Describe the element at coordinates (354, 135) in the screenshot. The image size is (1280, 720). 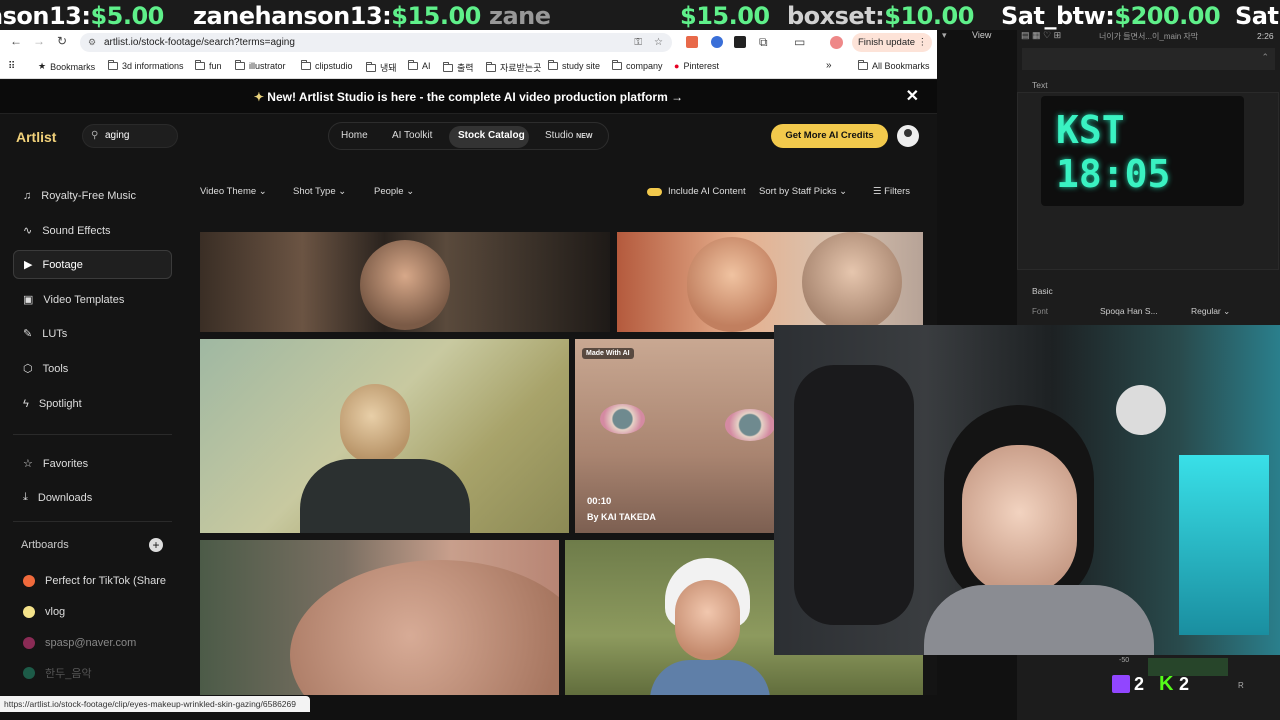
I see `nav-home: Home` at that location.